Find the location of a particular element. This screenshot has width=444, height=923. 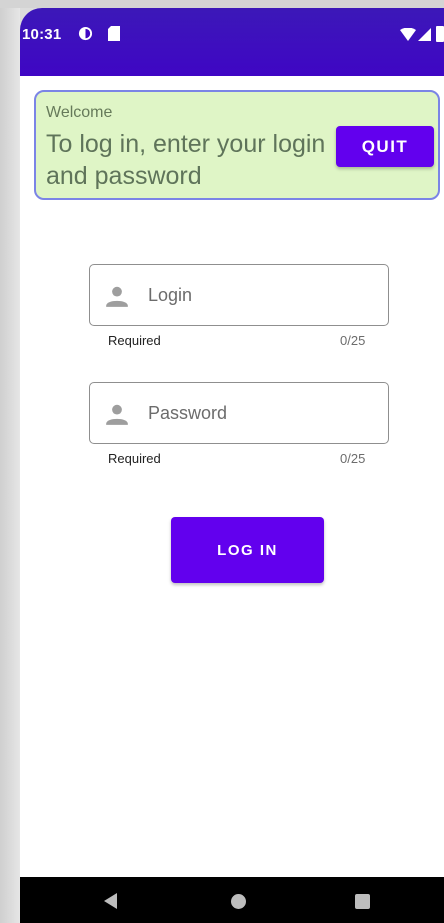

password-field: Password is located at coordinates (239, 413).